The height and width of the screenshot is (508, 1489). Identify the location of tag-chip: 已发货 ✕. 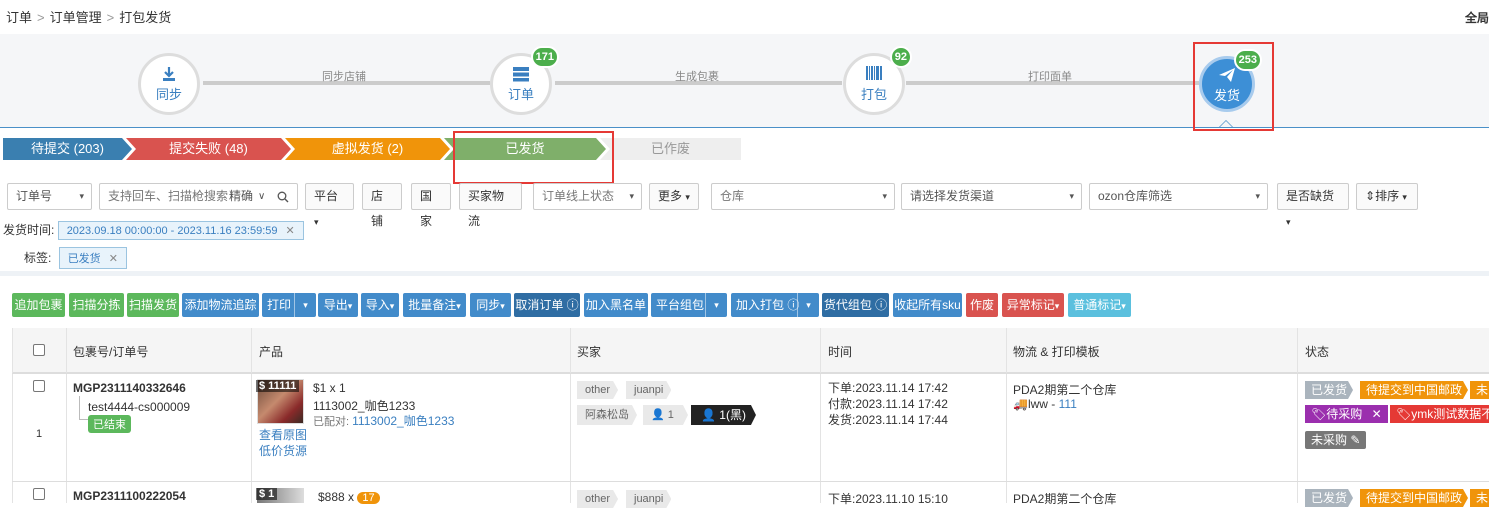
(92, 258).